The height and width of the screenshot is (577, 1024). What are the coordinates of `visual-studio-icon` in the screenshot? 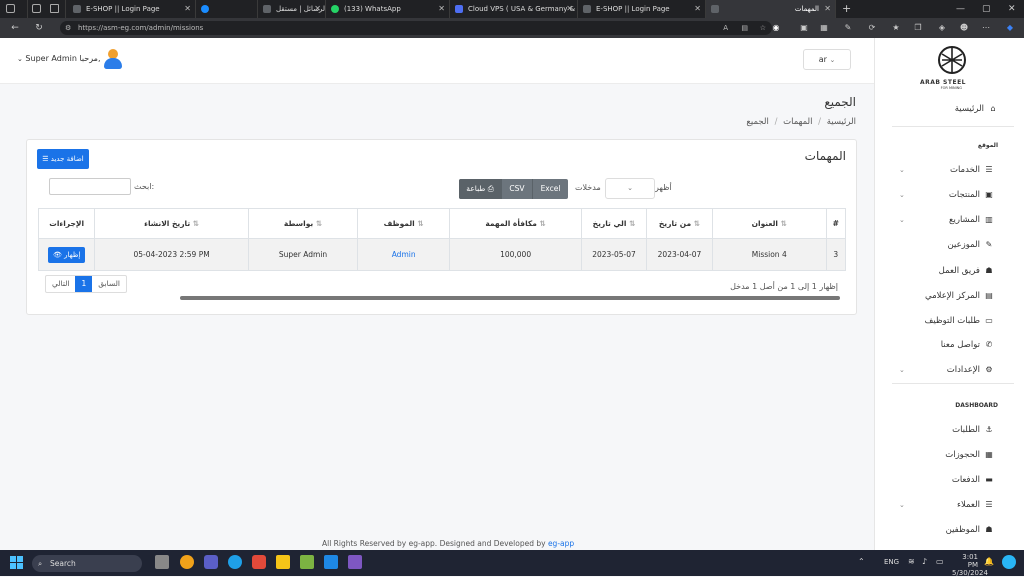 It's located at (355, 562).